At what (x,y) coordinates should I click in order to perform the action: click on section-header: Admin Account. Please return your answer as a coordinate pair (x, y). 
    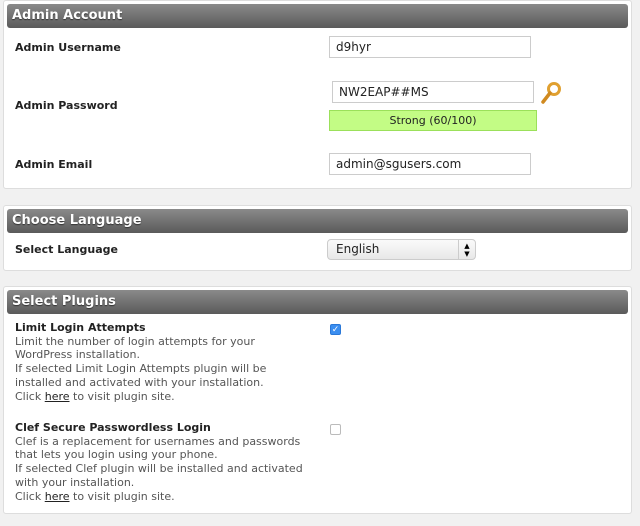
    Looking at the image, I should click on (317, 16).